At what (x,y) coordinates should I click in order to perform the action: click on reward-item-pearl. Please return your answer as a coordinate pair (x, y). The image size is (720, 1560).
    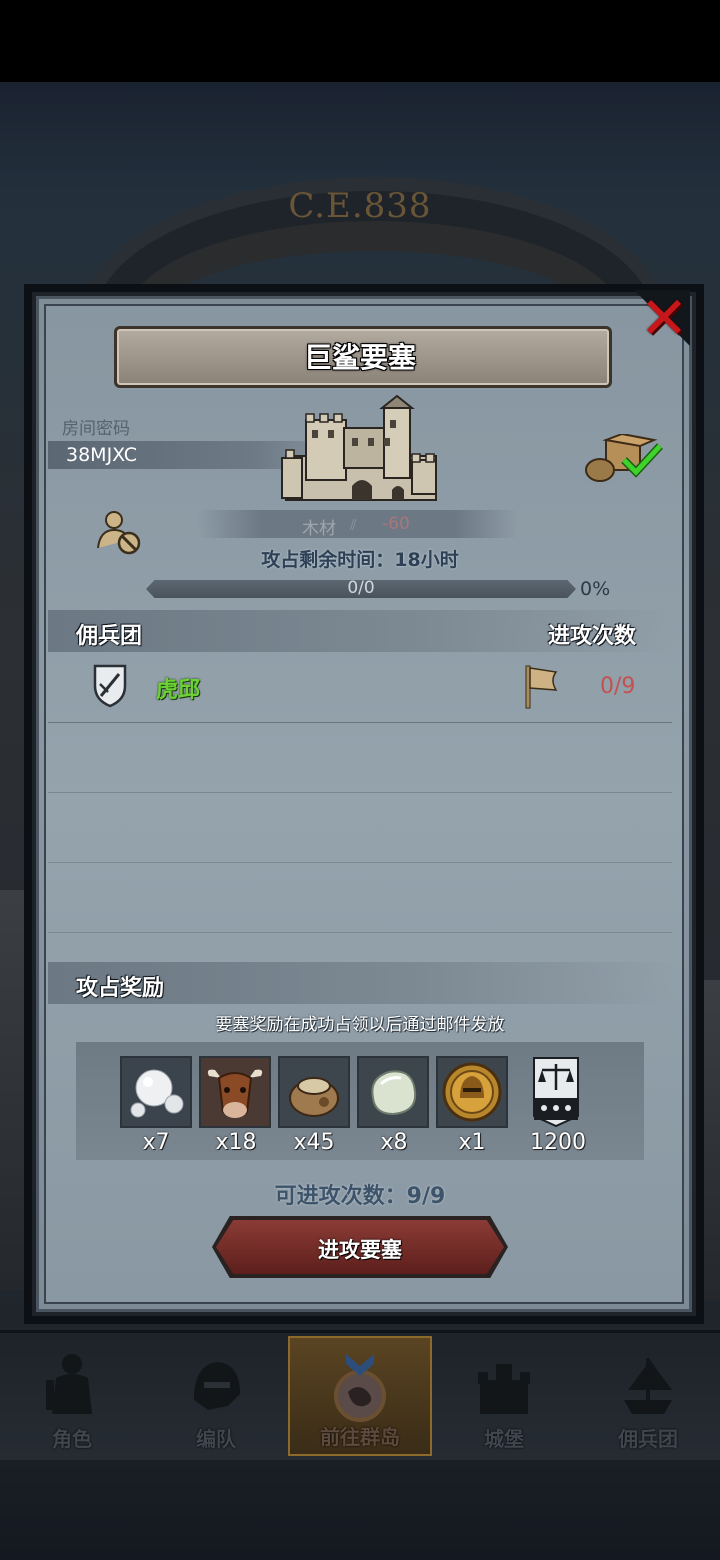
    Looking at the image, I should click on (156, 1092).